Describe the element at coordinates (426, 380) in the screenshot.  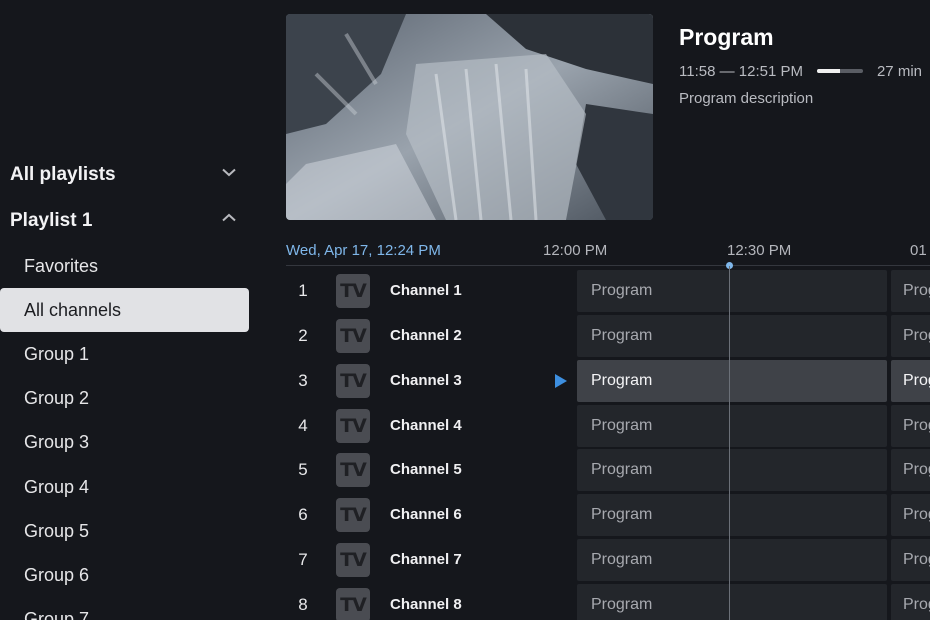
I see `channel-name: Channel 3` at that location.